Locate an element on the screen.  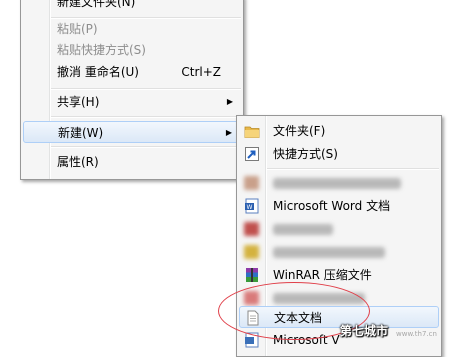
word-document-icon: W is located at coordinates (252, 206).